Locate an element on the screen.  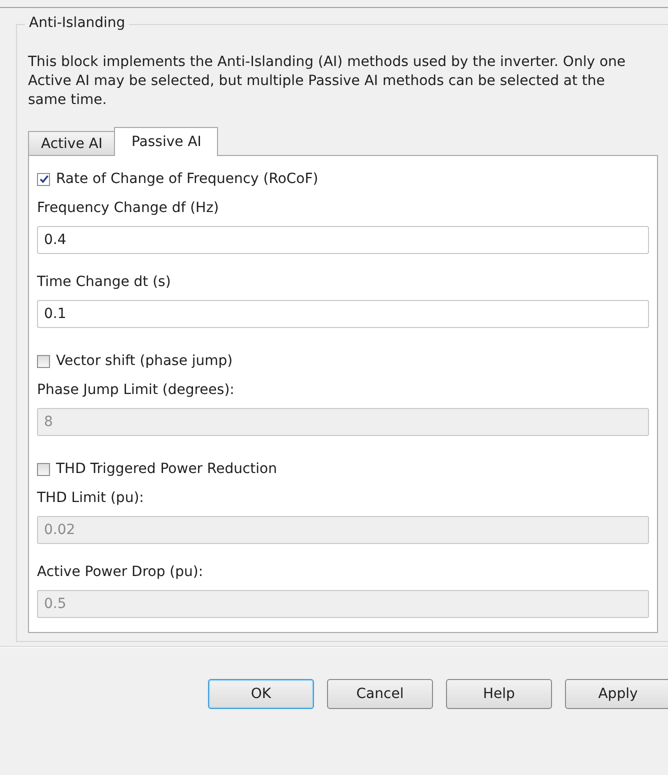
field-label: THD Limit (pu): is located at coordinates (91, 499).